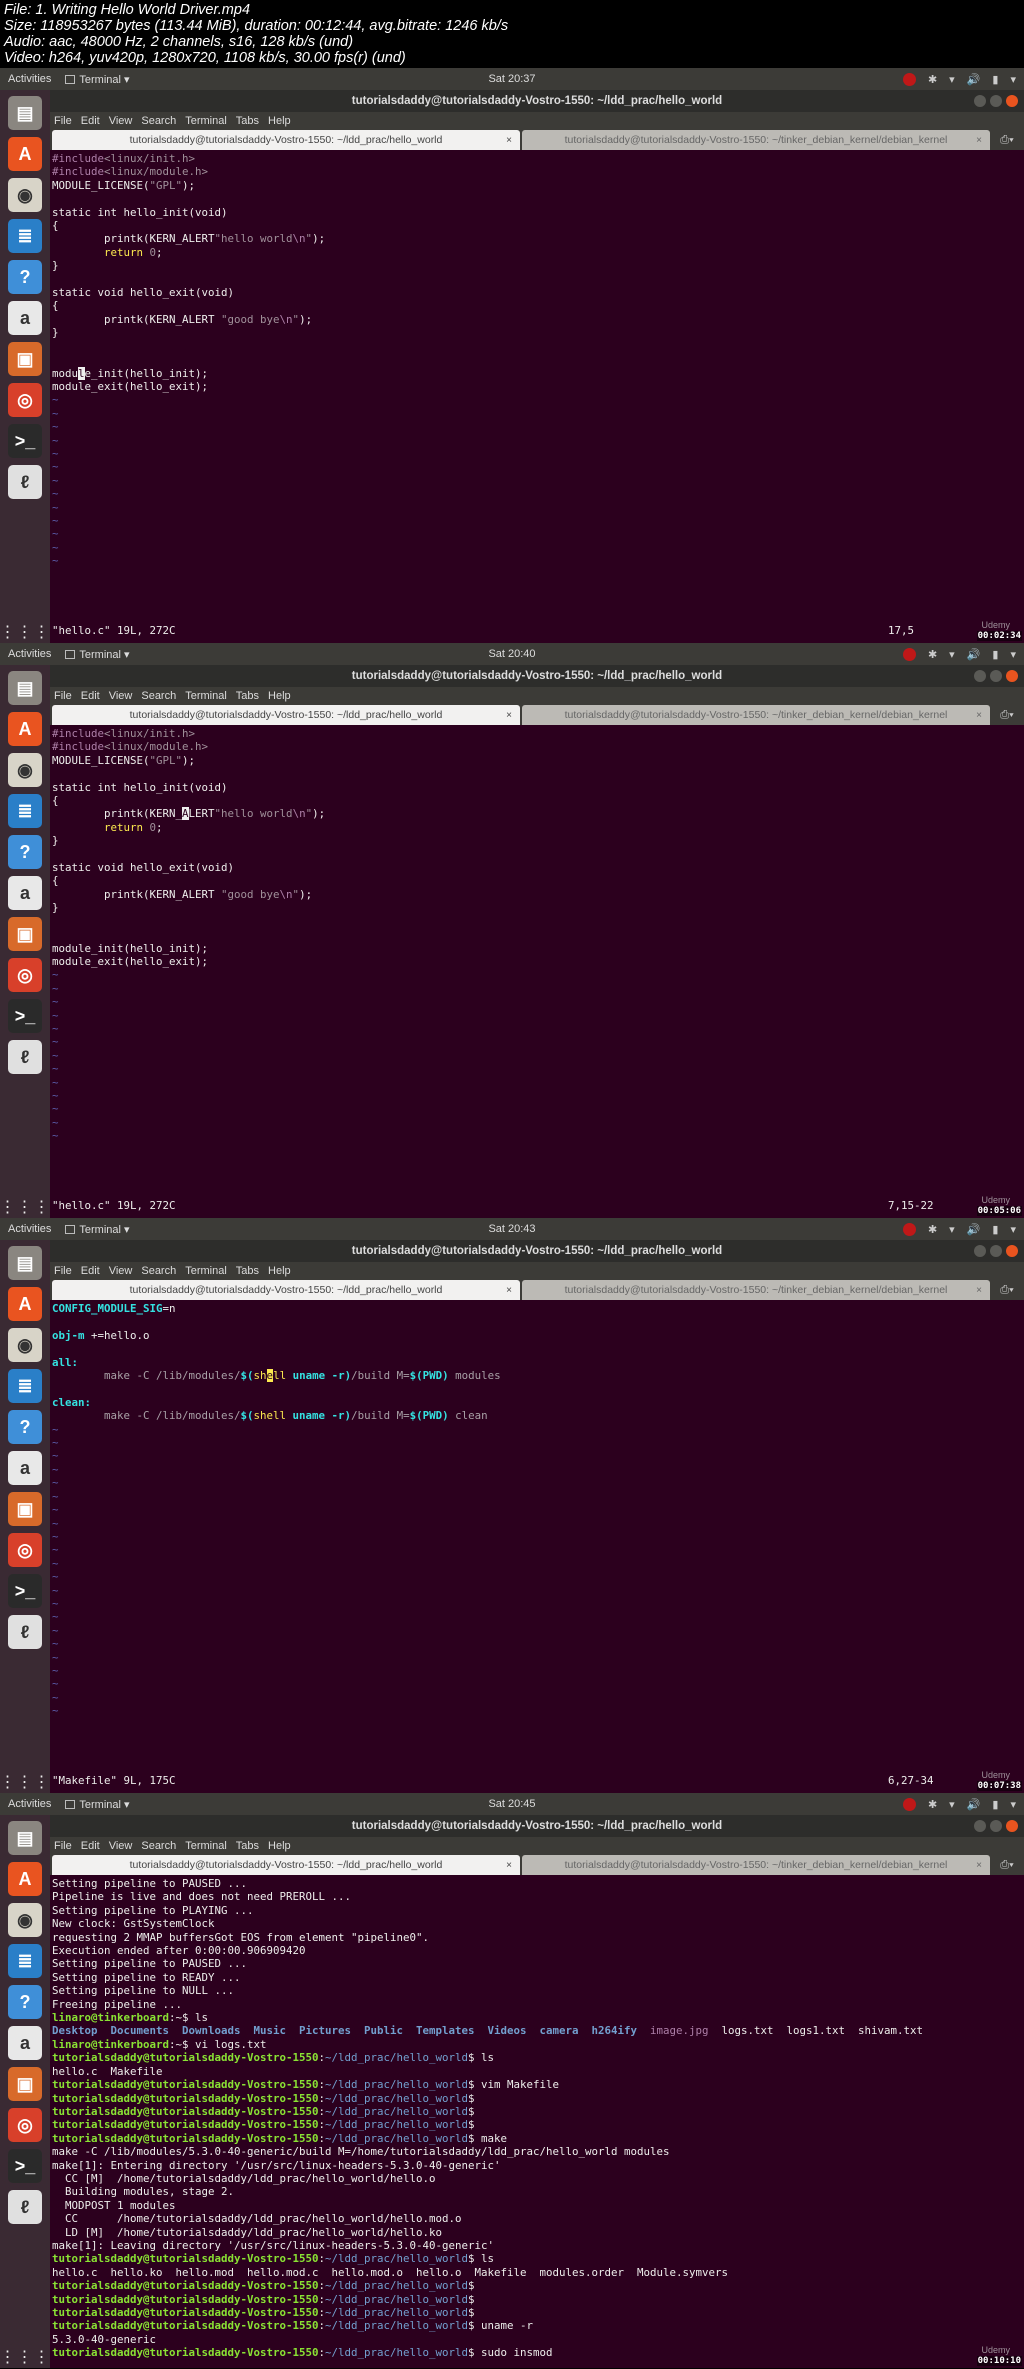 This screenshot has height=2369, width=1024. I want to click on clock: Sat 20:45, so click(511, 1804).